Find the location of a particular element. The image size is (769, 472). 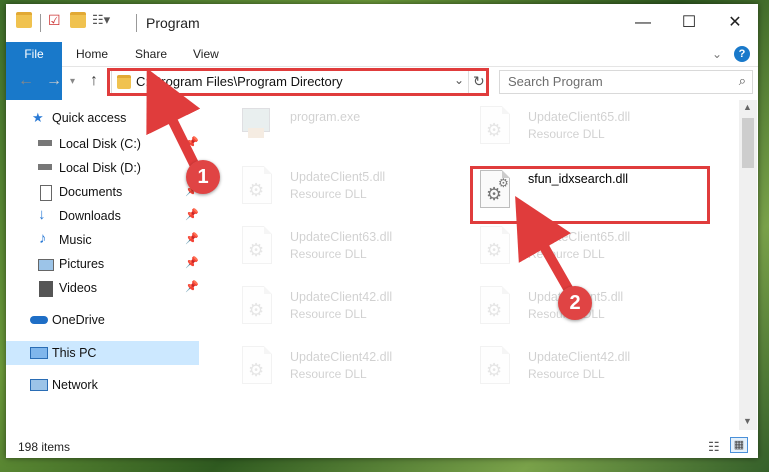

step-badge-1: 1 is located at coordinates (203, 177).